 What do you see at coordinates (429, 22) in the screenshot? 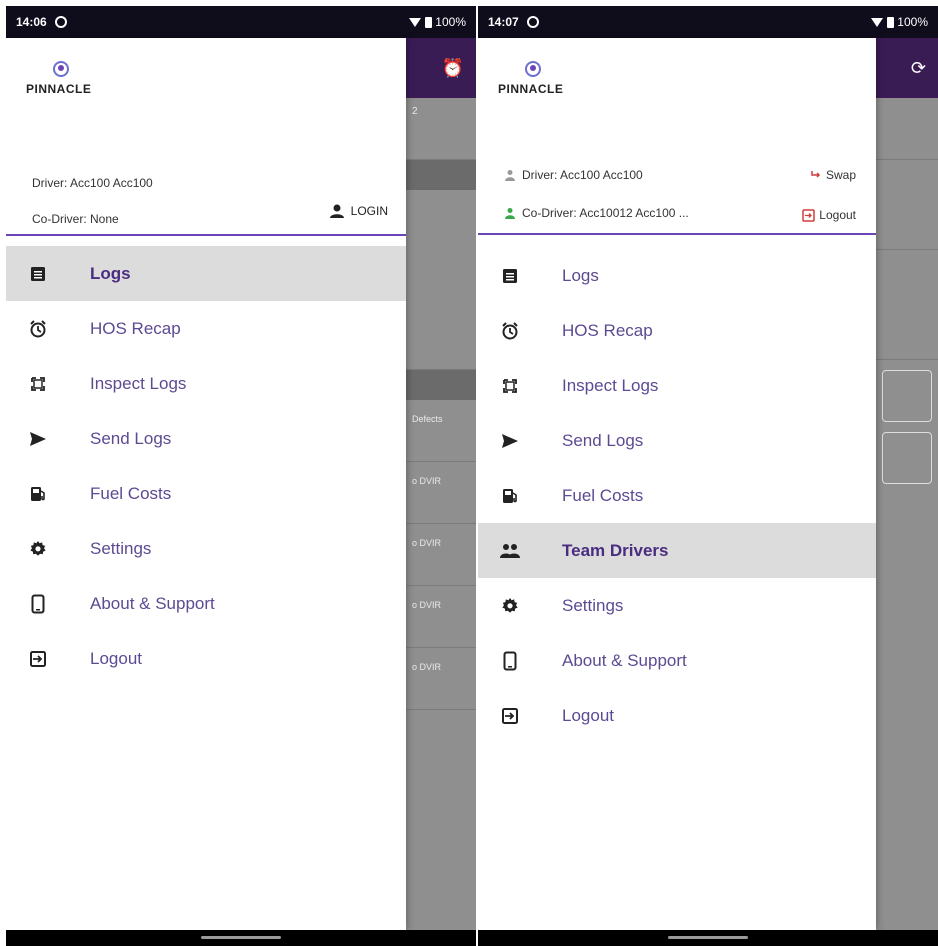
I see `battery-icon` at bounding box center [429, 22].